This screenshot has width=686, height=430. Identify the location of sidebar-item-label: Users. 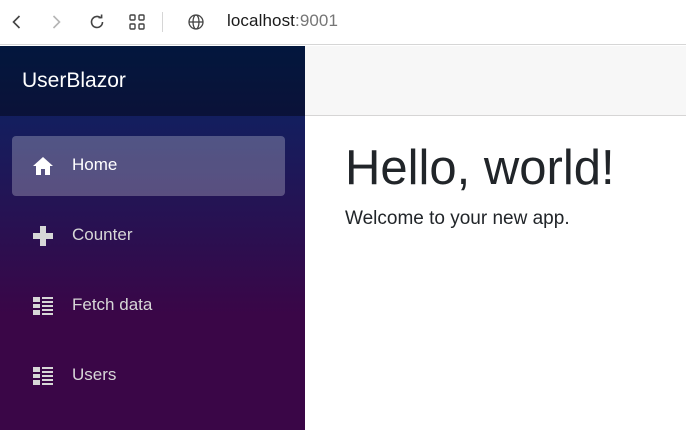
(94, 374).